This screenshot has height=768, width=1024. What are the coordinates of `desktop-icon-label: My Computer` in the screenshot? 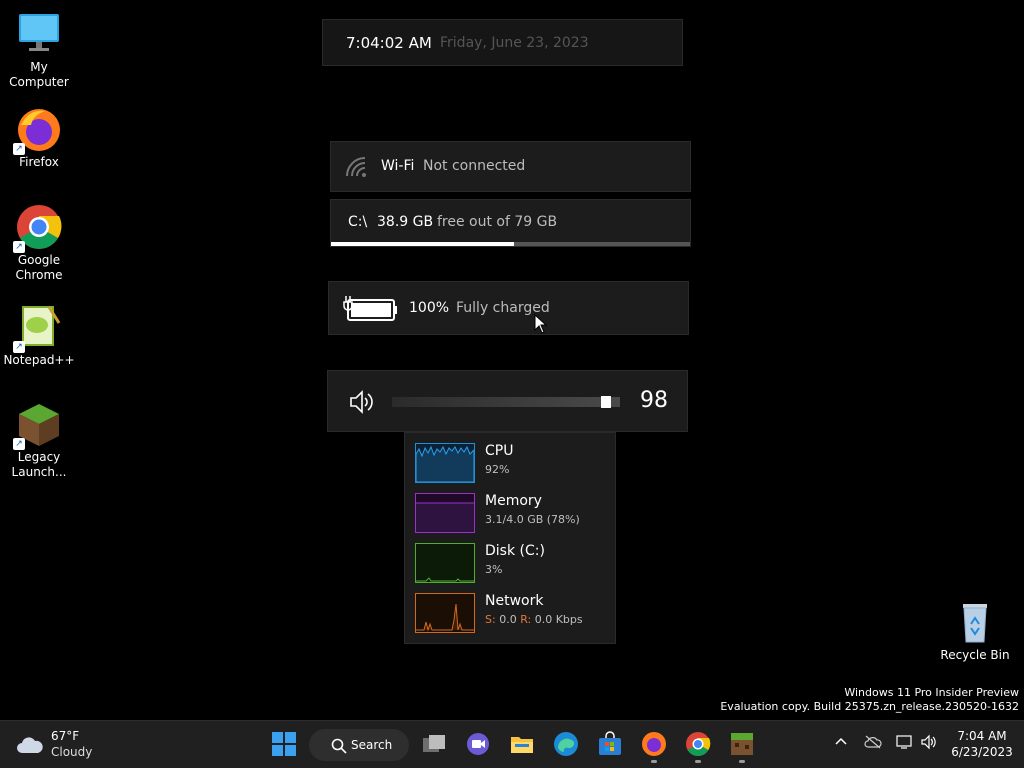 It's located at (39, 74).